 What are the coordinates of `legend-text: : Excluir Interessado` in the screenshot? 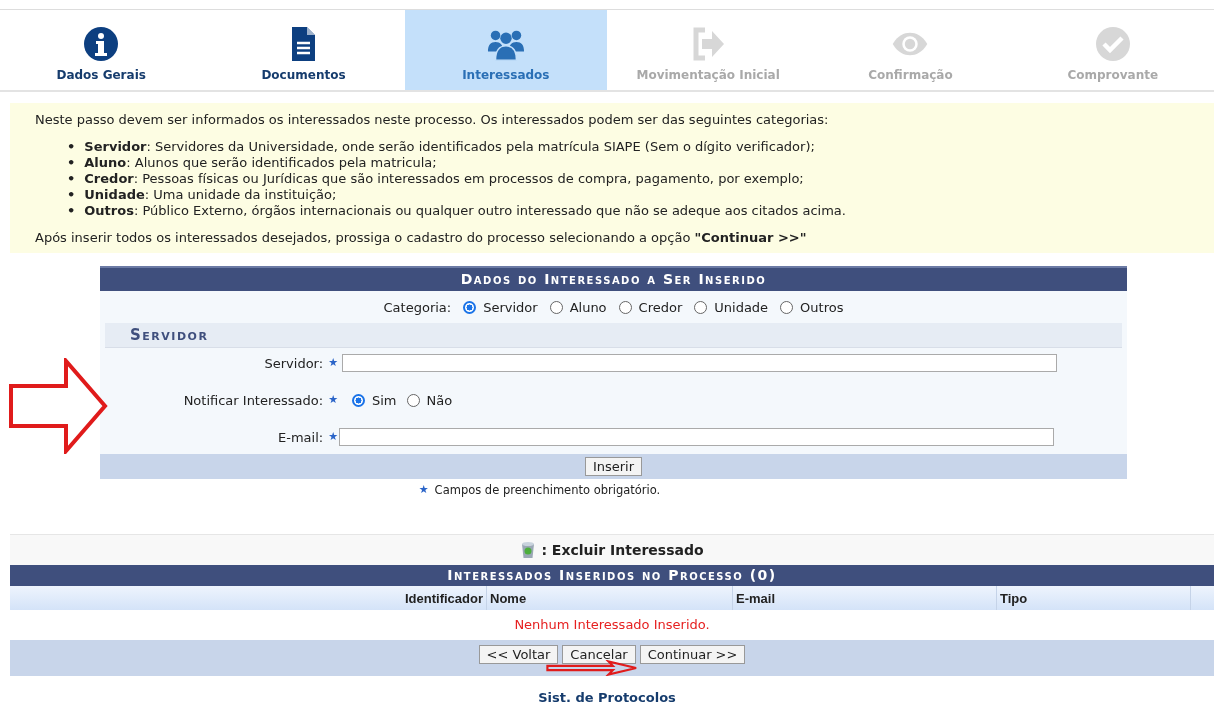 It's located at (622, 550).